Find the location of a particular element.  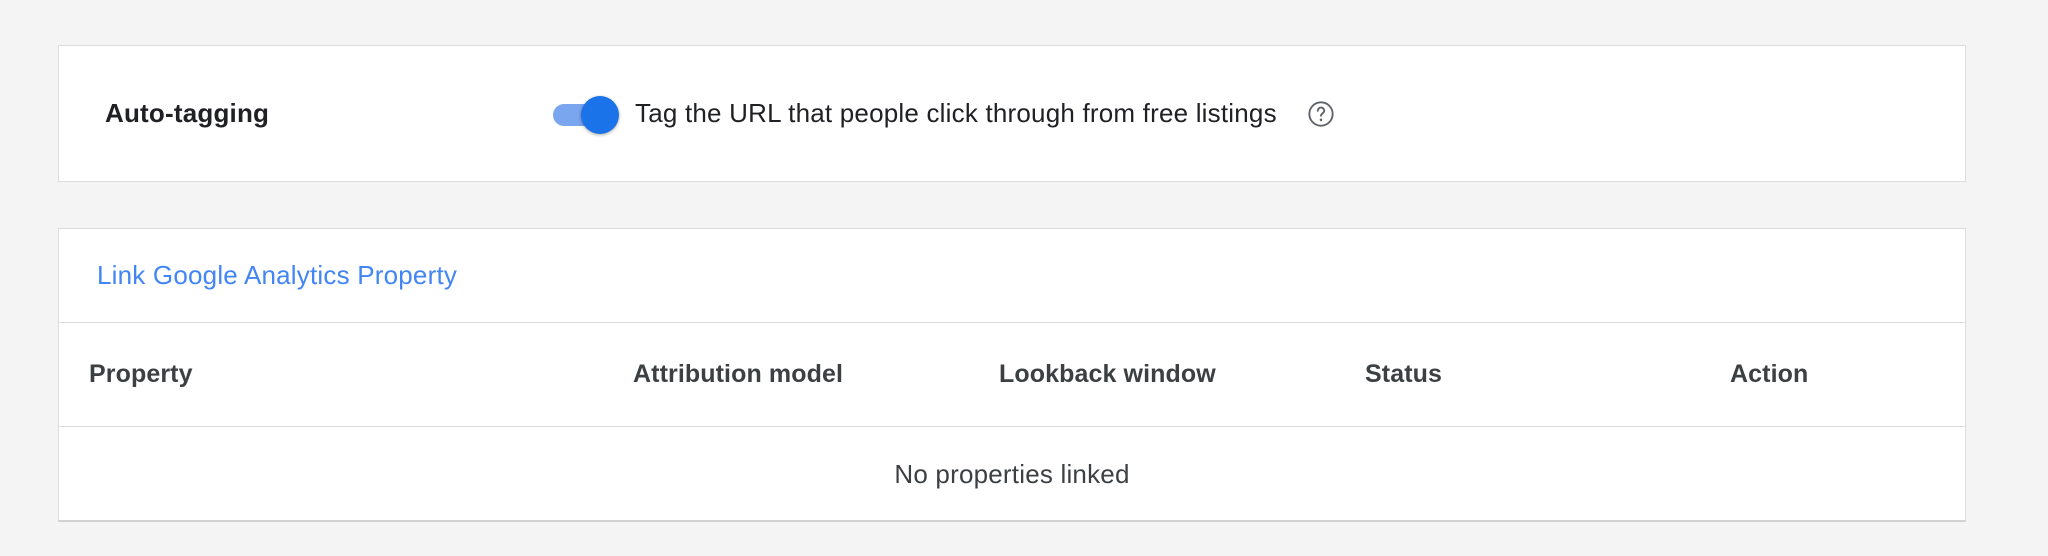

column-header-status: Status is located at coordinates (1404, 374).